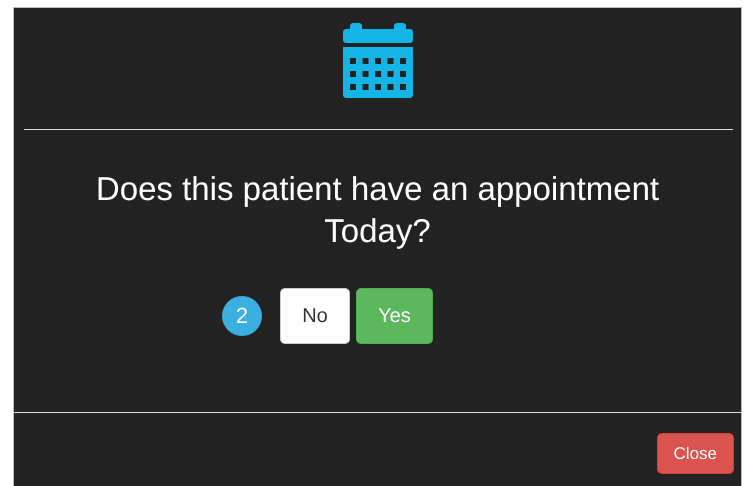 The width and height of the screenshot is (748, 486). I want to click on calendar-icon, so click(377, 60).